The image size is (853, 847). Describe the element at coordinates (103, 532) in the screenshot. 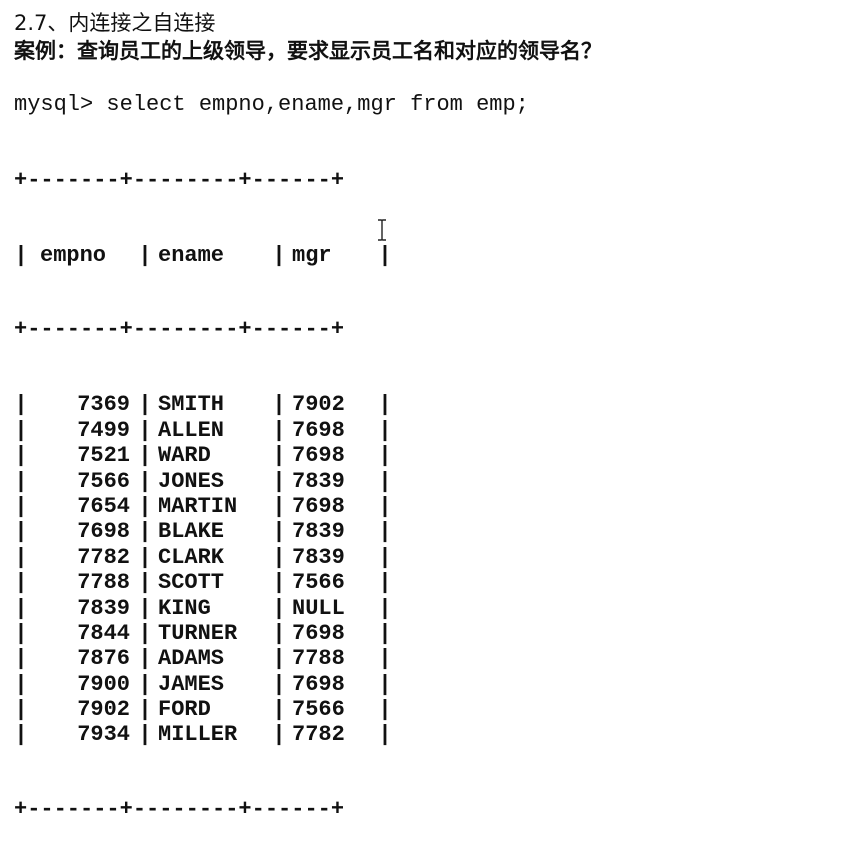

I see `cell-empno: 7698` at that location.